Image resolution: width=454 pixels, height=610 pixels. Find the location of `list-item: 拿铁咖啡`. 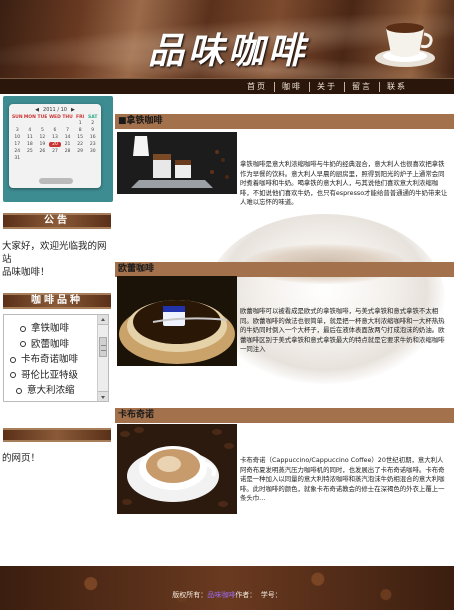

list-item: 拿铁咖啡 is located at coordinates (57, 329).